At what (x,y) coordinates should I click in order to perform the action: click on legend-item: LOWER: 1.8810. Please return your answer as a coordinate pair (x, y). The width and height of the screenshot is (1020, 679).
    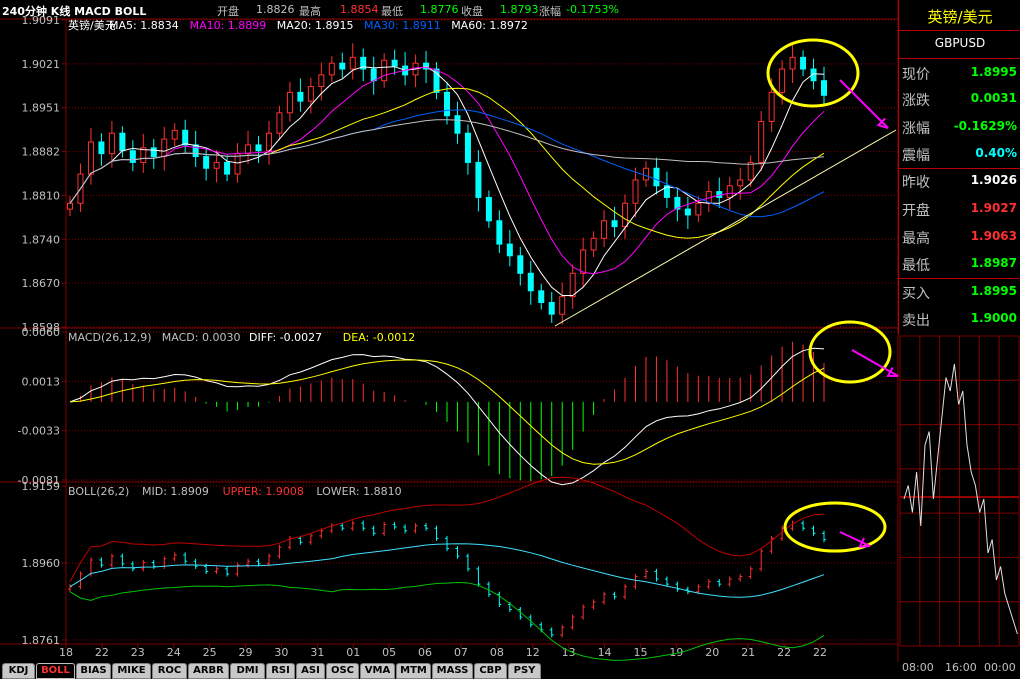
    Looking at the image, I should click on (358, 491).